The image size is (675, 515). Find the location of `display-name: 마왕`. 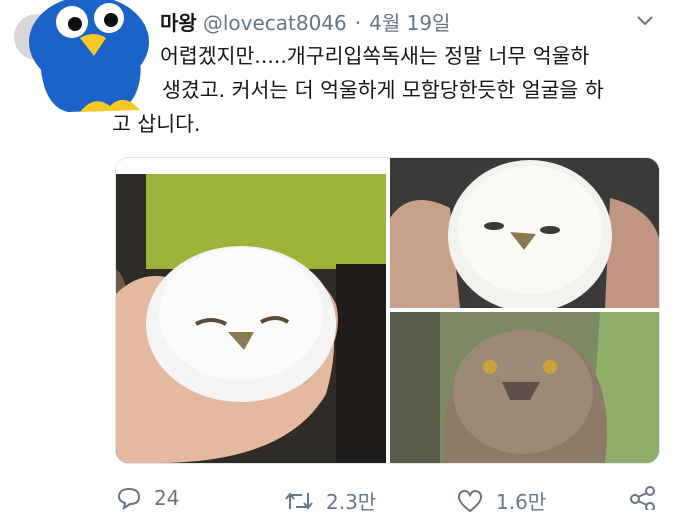

display-name: 마왕 is located at coordinates (178, 23).